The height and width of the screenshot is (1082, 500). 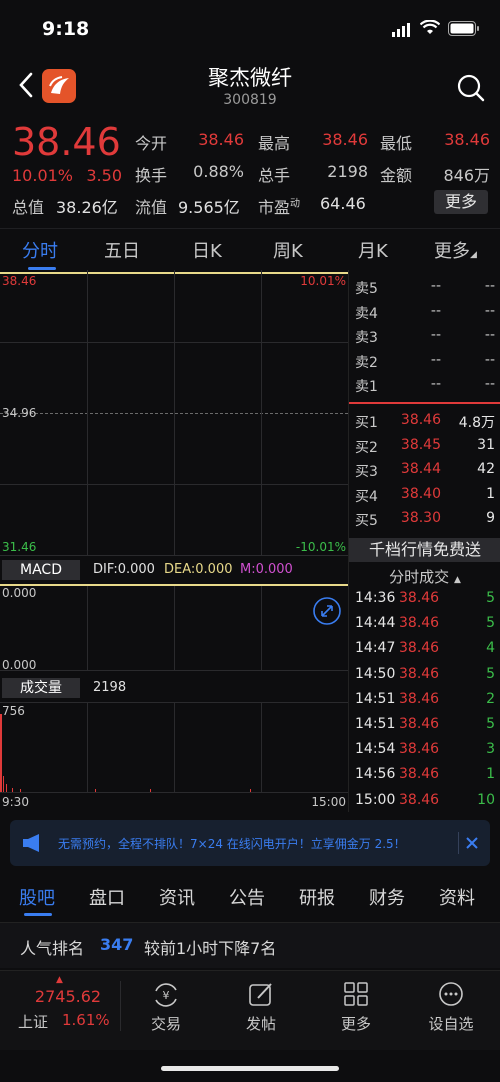 What do you see at coordinates (424, 386) in the screenshot?
I see `ask-row: 卖1 -- --` at bounding box center [424, 386].